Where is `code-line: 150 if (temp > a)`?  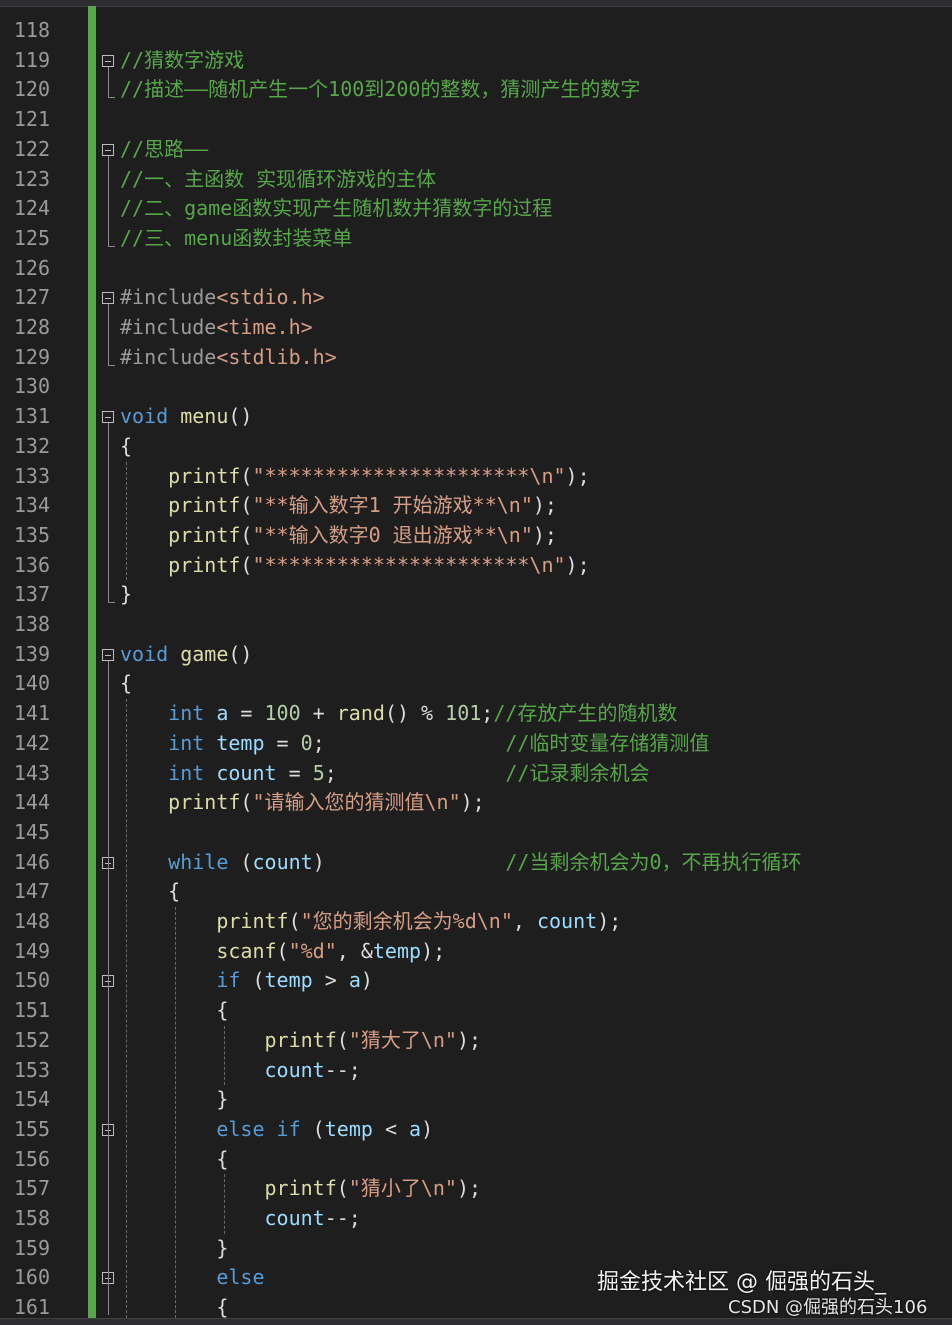
code-line: 150 if (temp > a) is located at coordinates (476, 981).